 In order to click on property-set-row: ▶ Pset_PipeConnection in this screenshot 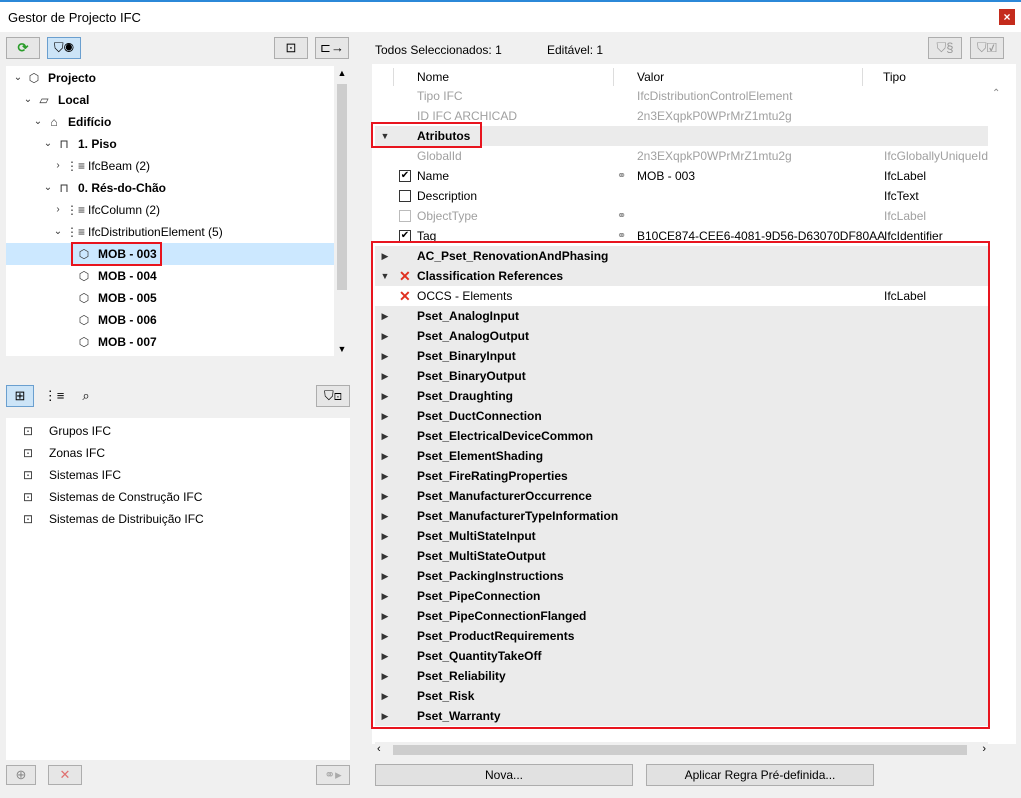, I will do `click(681, 596)`.